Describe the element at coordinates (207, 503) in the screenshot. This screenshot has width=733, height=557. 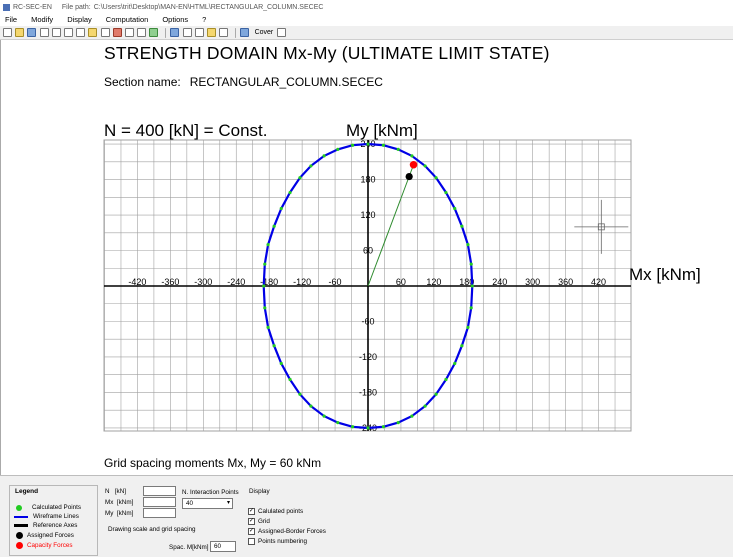
I see `interaction-points-select: 40 ▾` at that location.